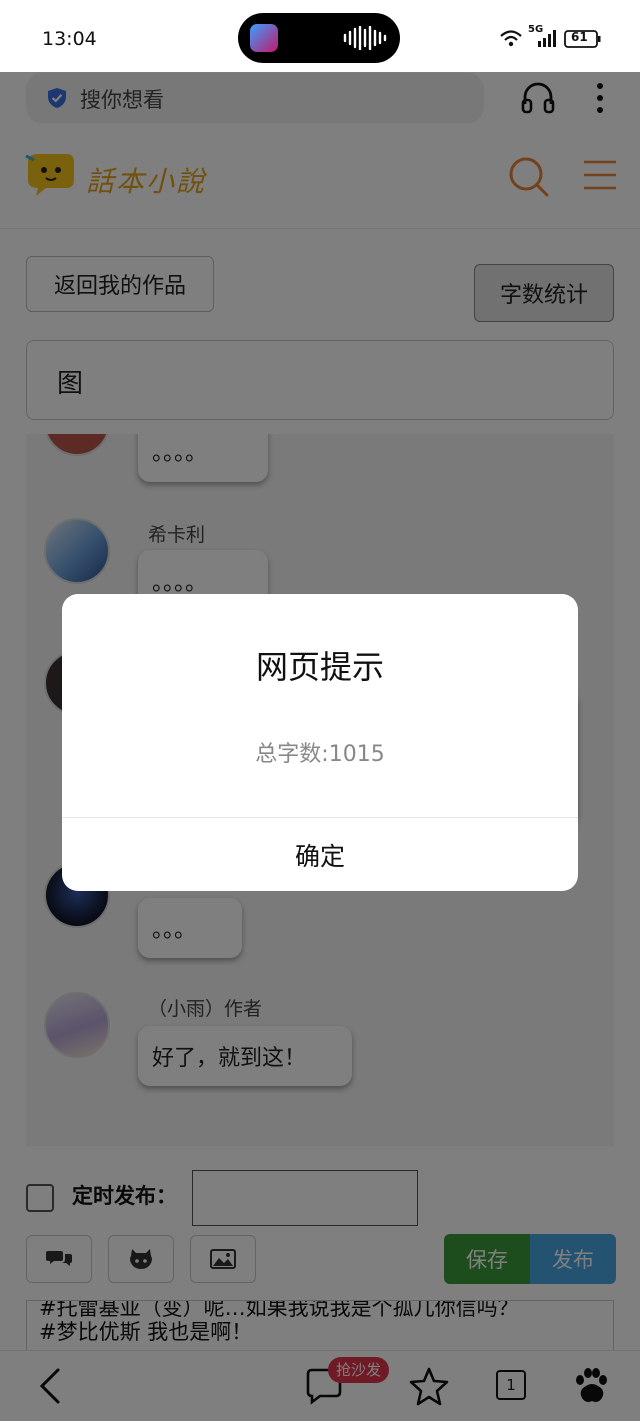 This screenshot has width=640, height=1422. Describe the element at coordinates (69, 39) in the screenshot. I see `status-time: 13:04` at that location.